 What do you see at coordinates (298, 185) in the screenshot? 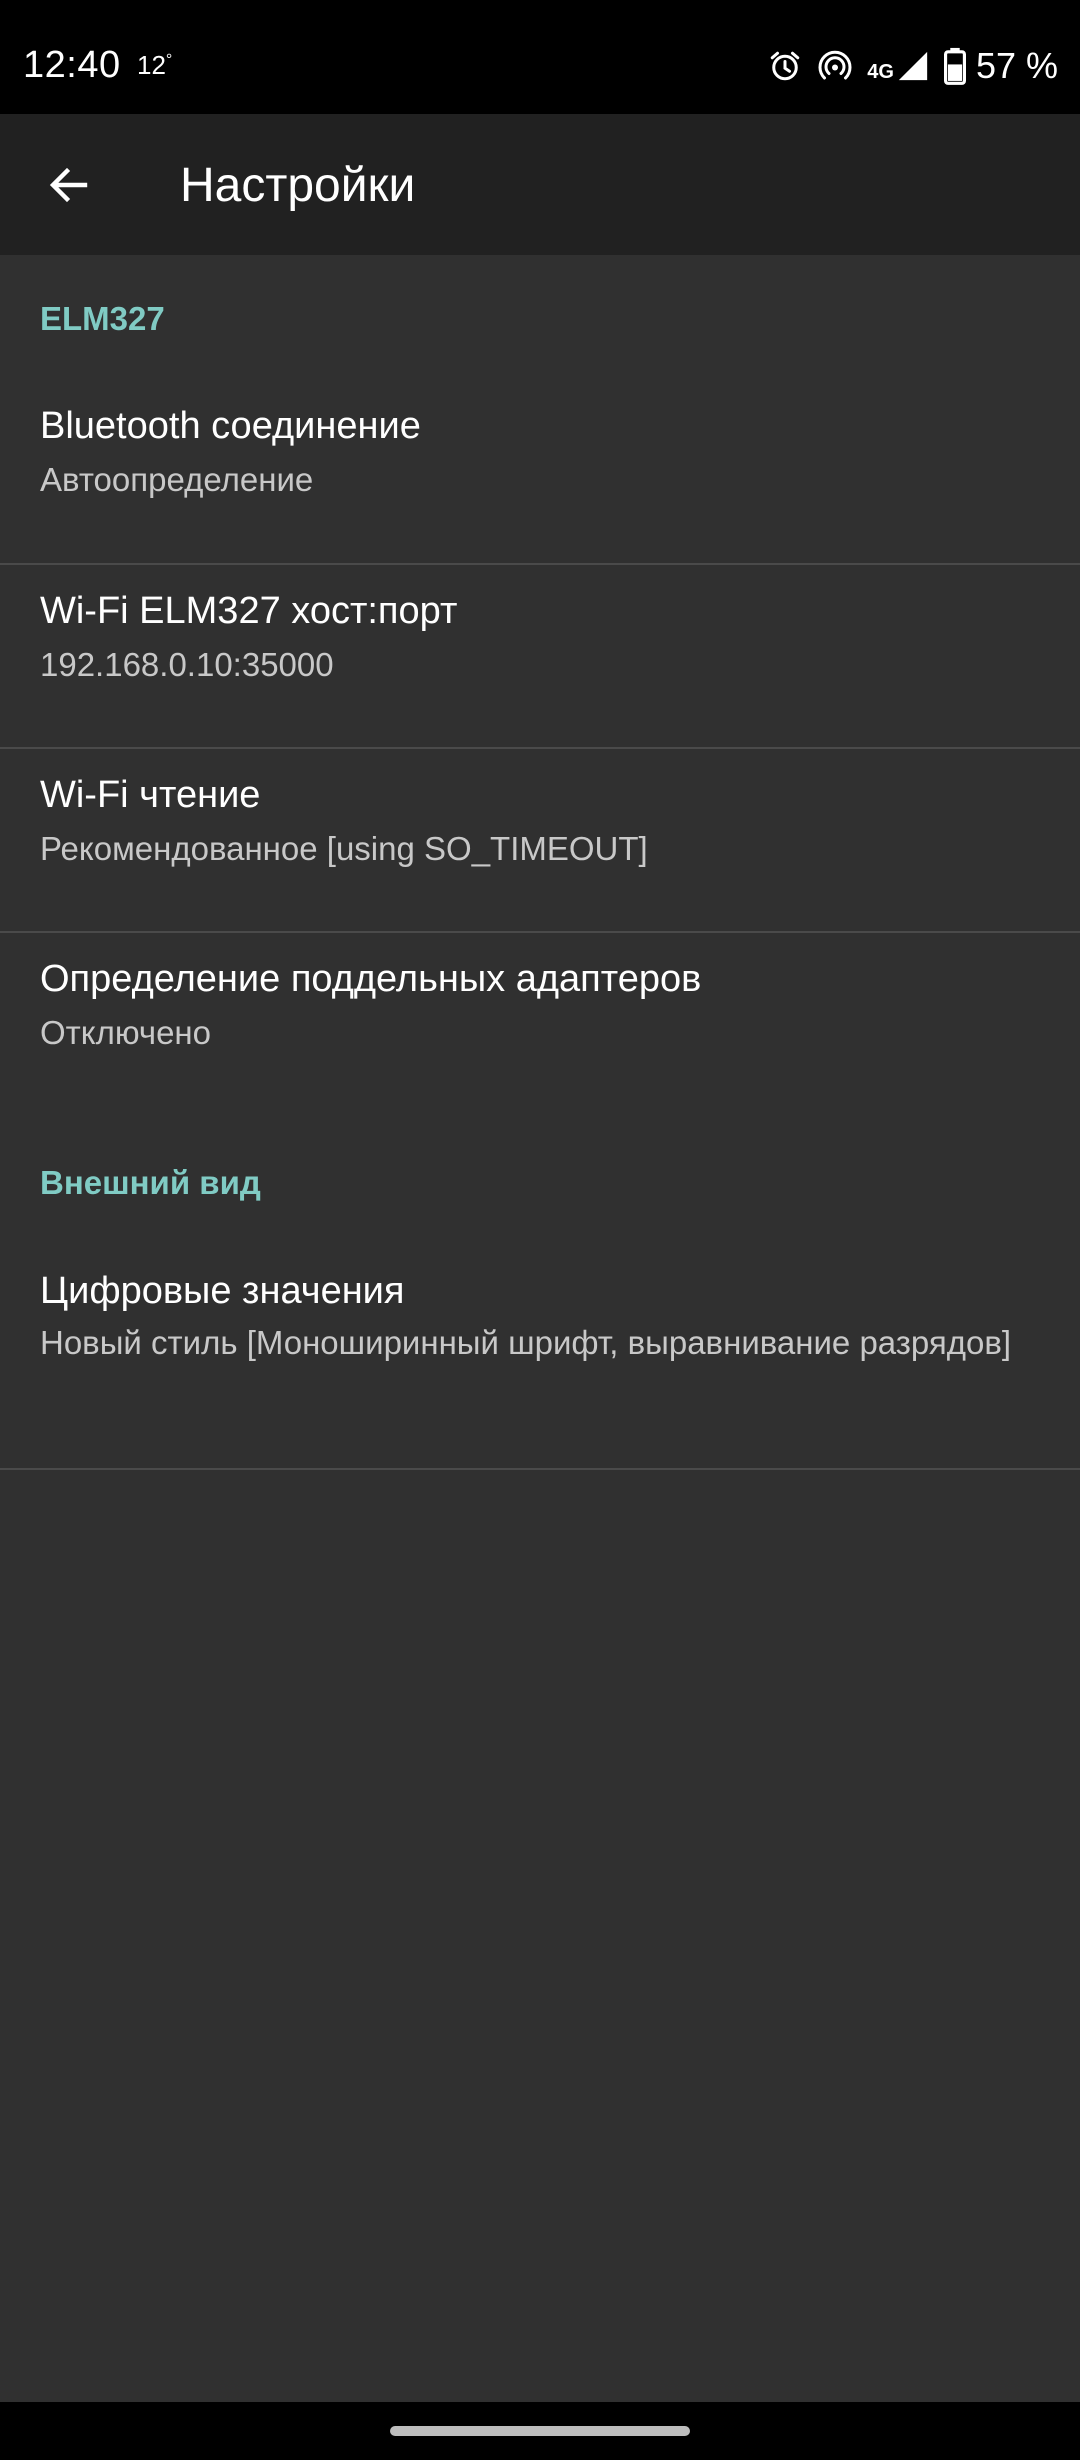
I see `page-title: Настройки` at bounding box center [298, 185].